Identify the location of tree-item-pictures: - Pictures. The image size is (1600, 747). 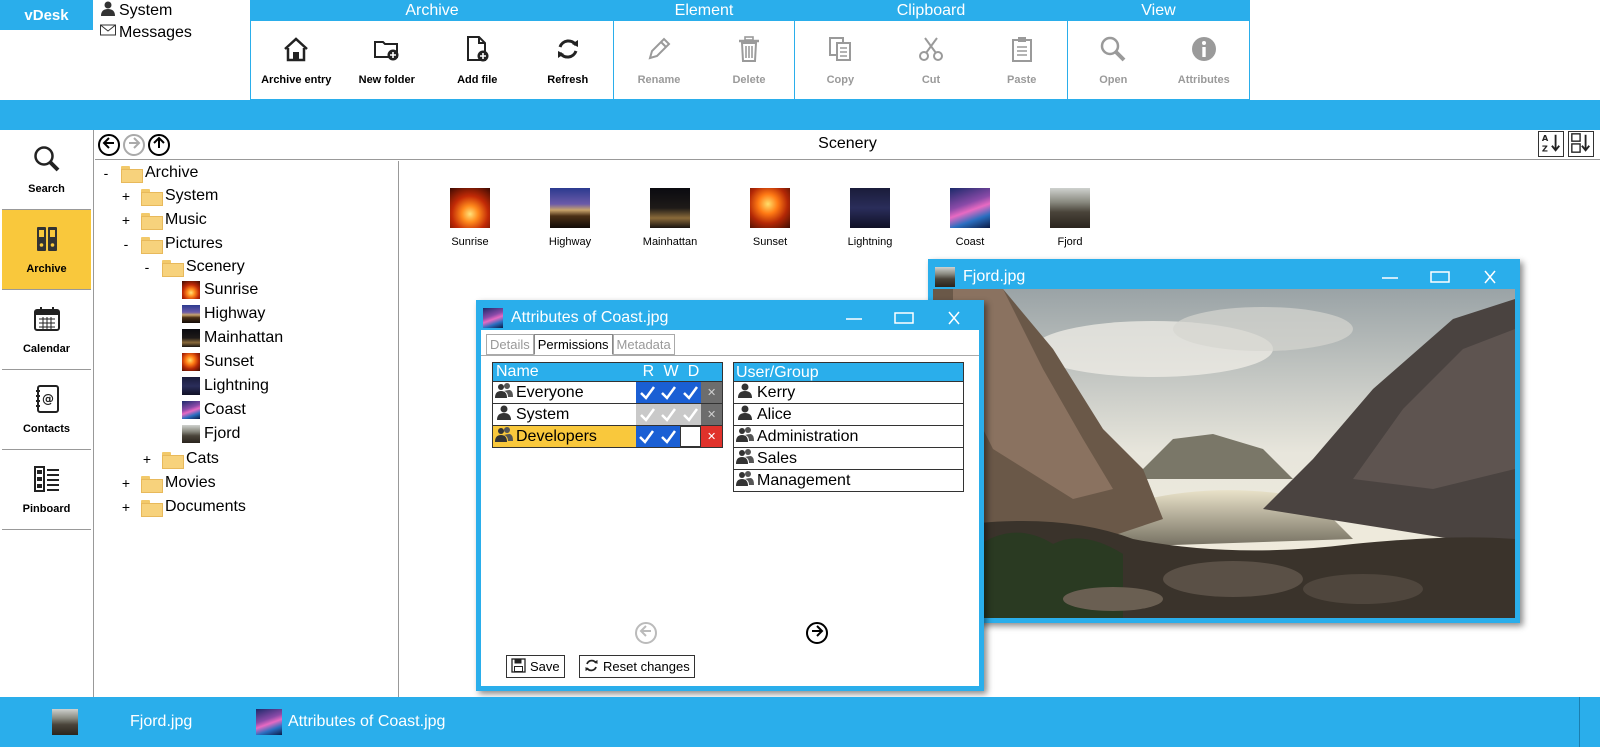
(171, 244).